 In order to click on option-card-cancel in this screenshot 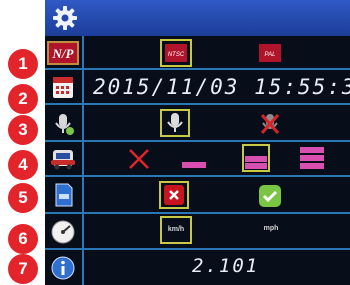, I will do `click(174, 195)`.